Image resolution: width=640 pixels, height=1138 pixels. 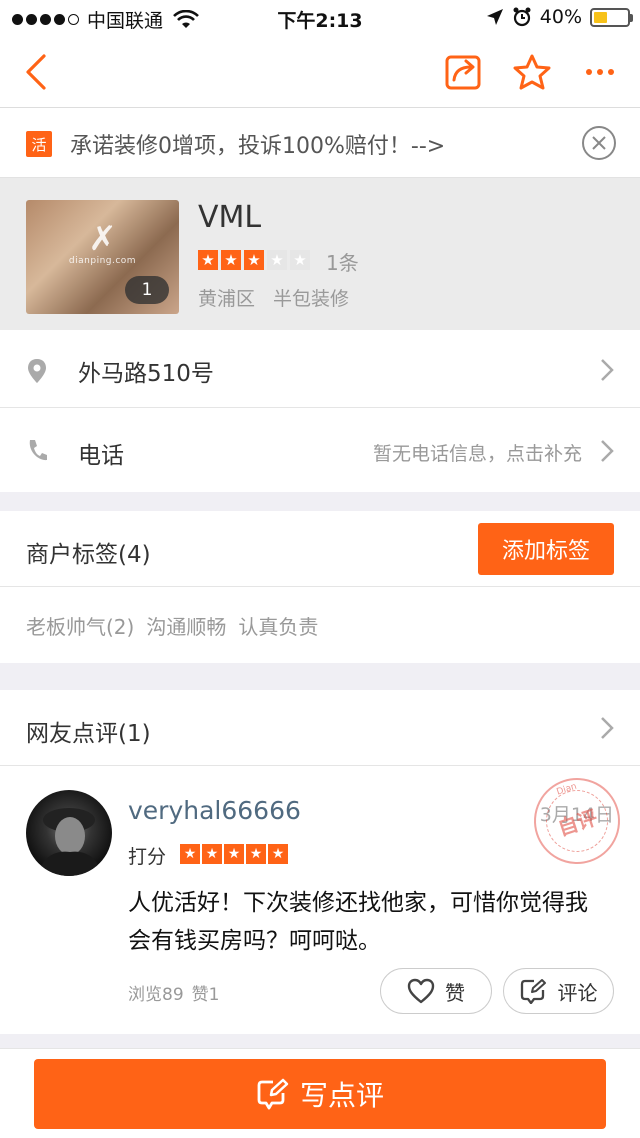 What do you see at coordinates (522, 17) in the screenshot?
I see `alarm-icon` at bounding box center [522, 17].